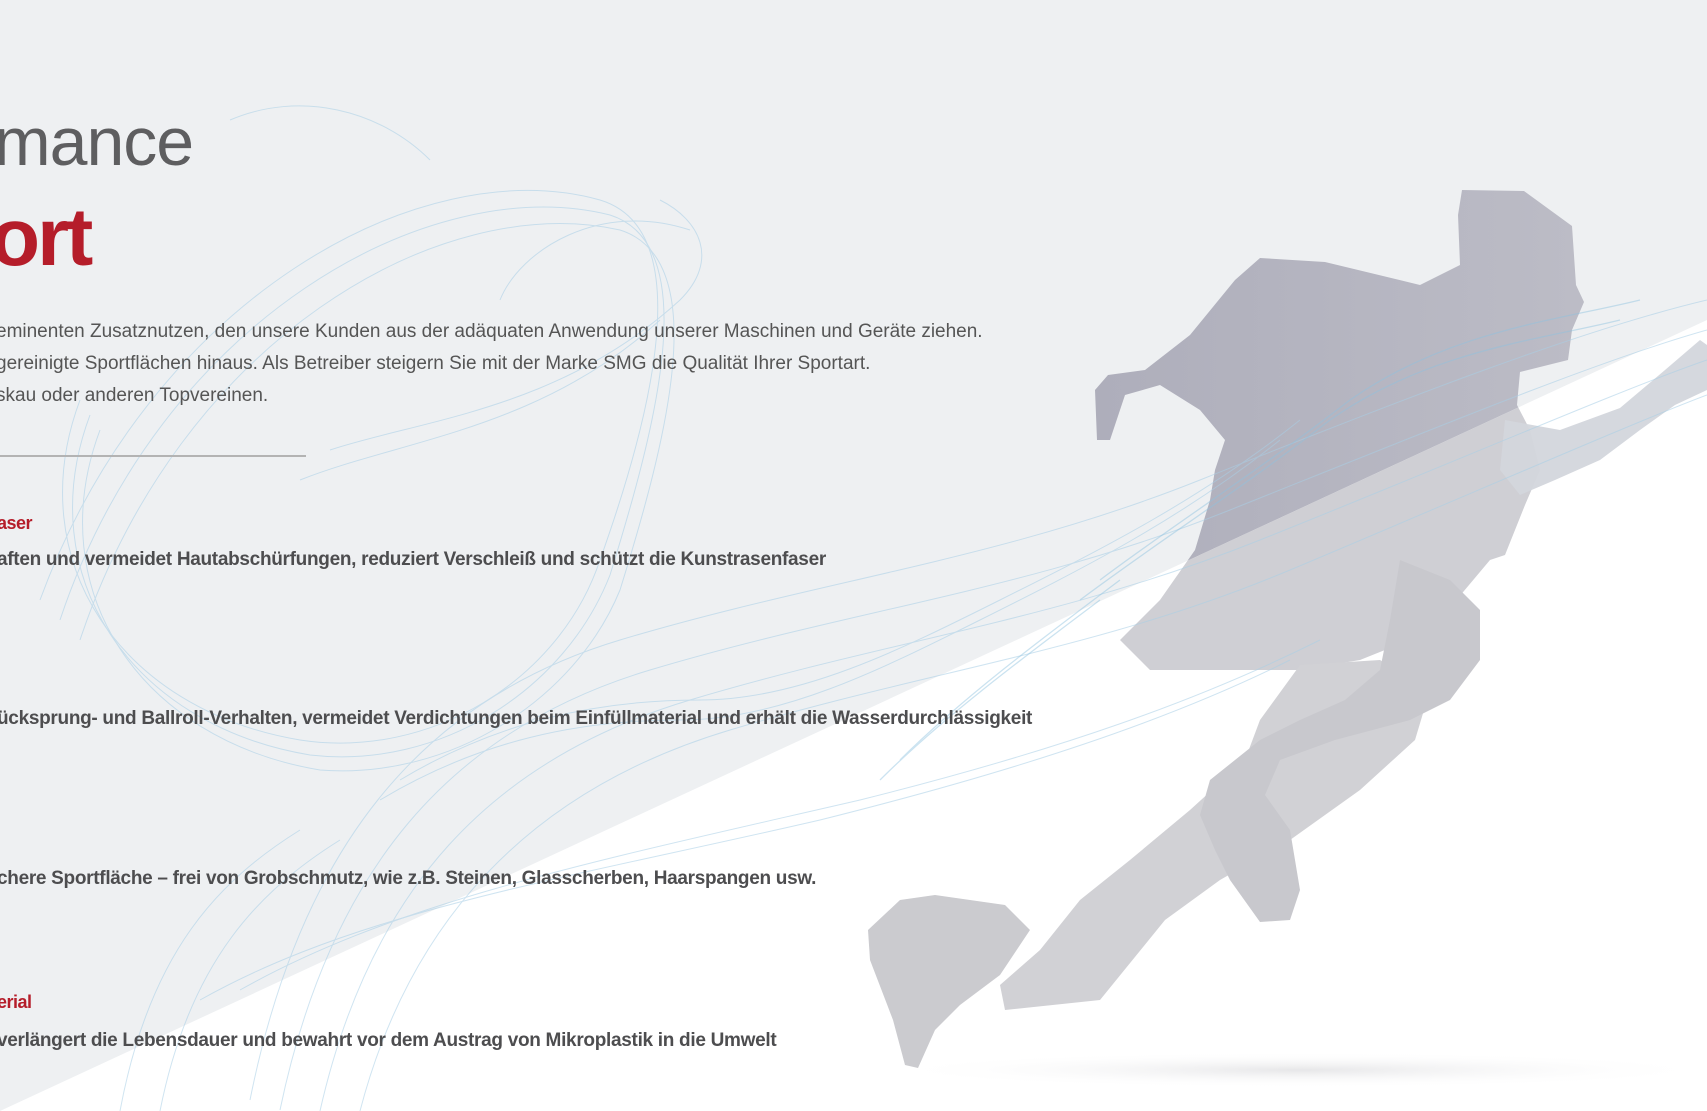 This screenshot has width=1707, height=1111. Describe the element at coordinates (16, 523) in the screenshot. I see `benefit-heading: aser` at that location.